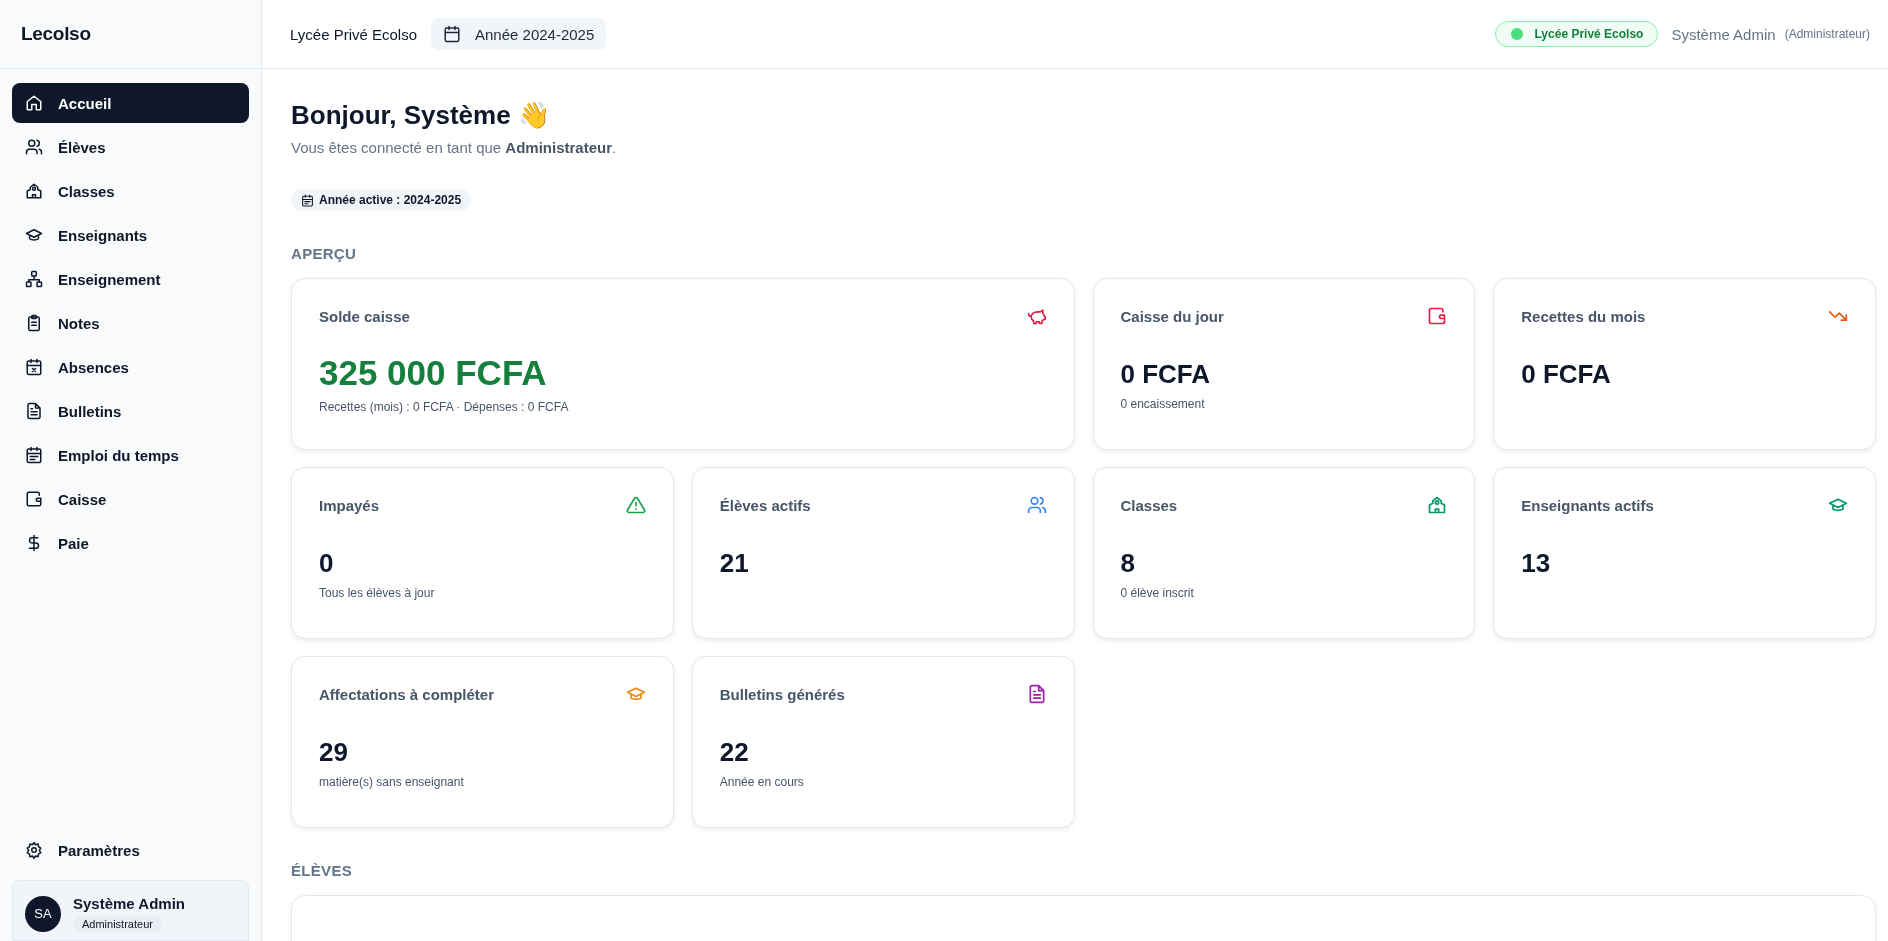  What do you see at coordinates (327, 563) in the screenshot?
I see `stat-value: 0` at bounding box center [327, 563].